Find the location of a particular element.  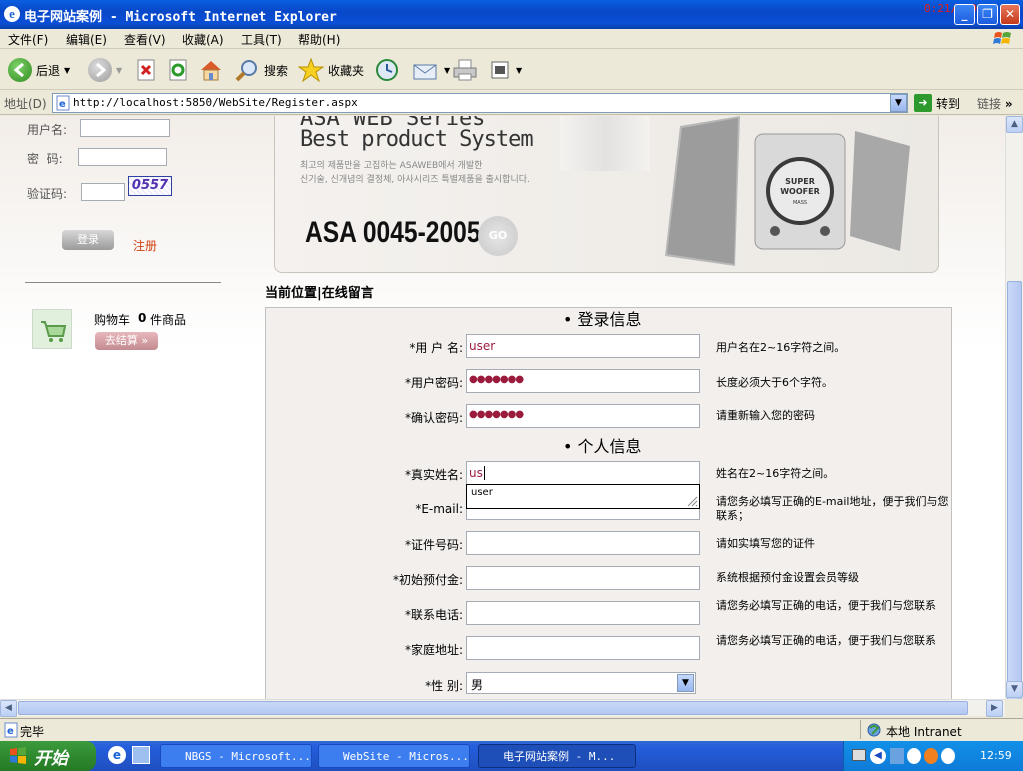

go-button: ➜ 转到 is located at coordinates (937, 103).